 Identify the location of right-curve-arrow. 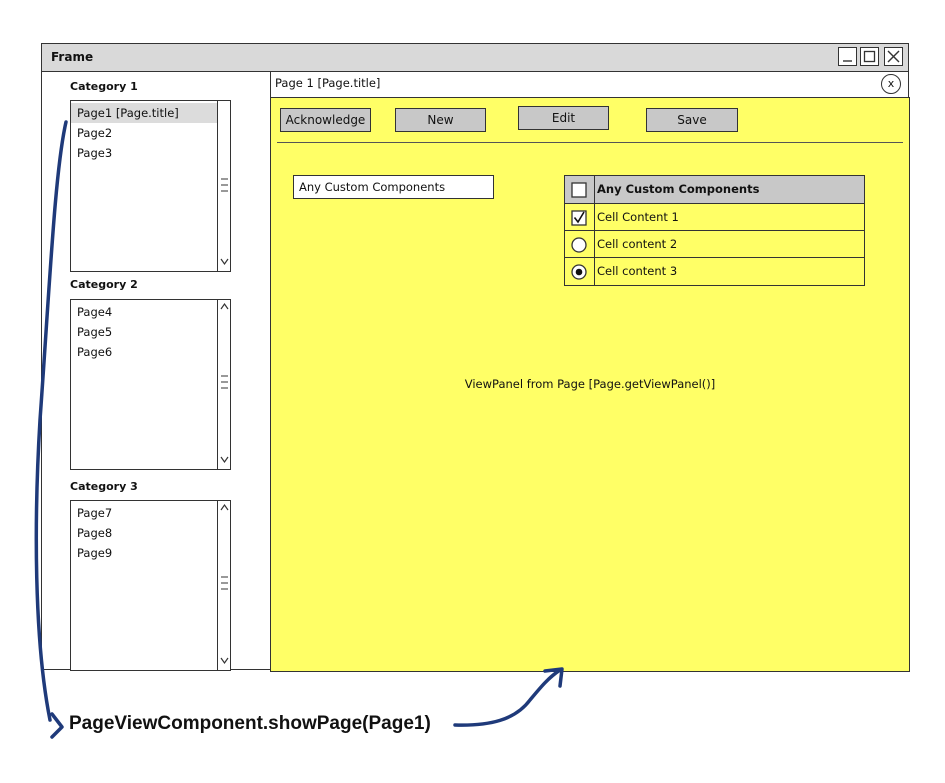
(507, 697).